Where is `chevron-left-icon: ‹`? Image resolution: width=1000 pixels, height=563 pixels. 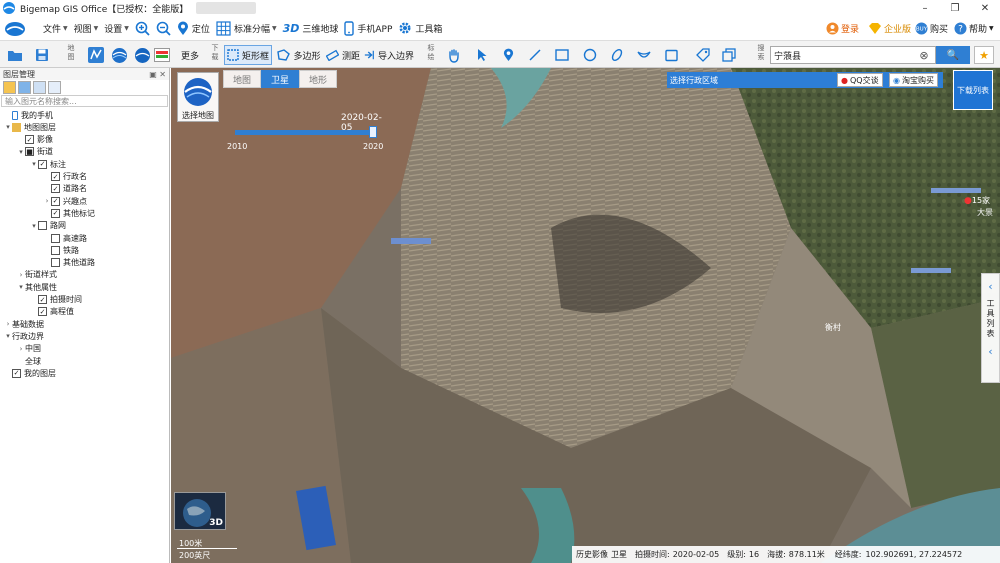
chevron-left-icon: ‹ is located at coordinates (990, 351).